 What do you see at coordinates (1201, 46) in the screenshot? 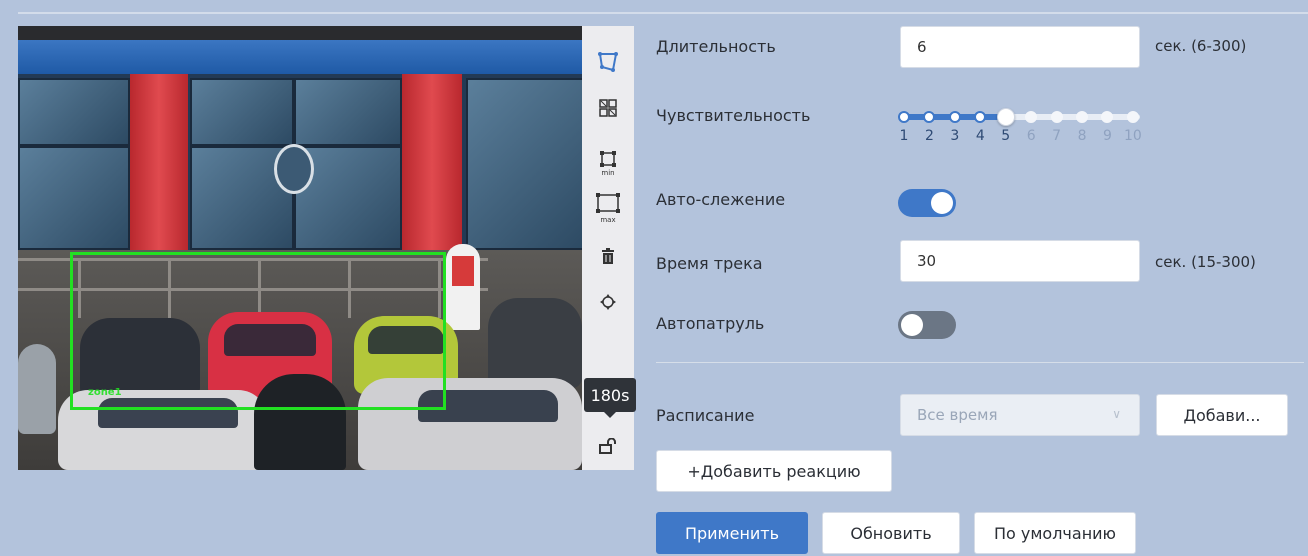
I see `duration-hint: сек. (6-300)` at bounding box center [1201, 46].